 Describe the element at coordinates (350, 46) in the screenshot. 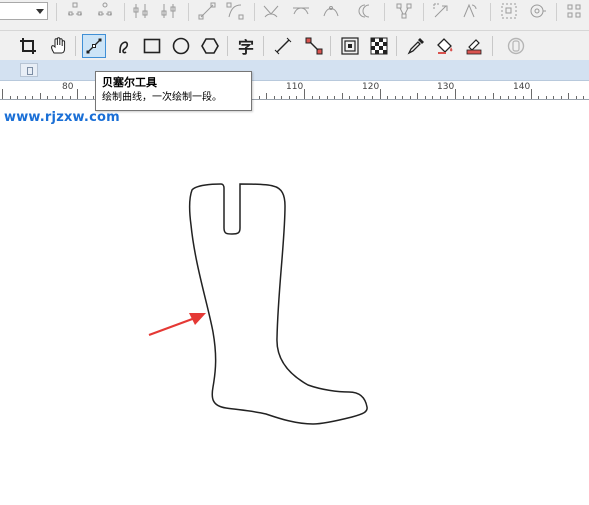

I see `contour-tool` at that location.